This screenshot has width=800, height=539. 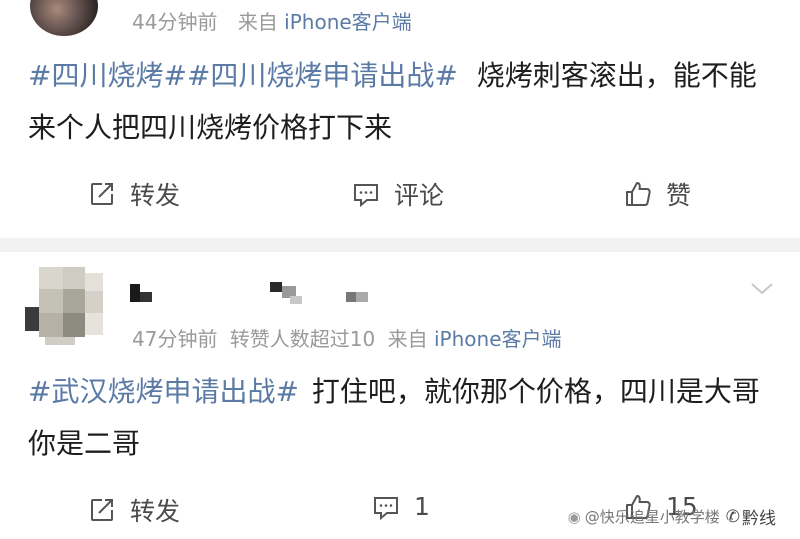 I want to click on wechat-icon: ✆, so click(x=732, y=516).